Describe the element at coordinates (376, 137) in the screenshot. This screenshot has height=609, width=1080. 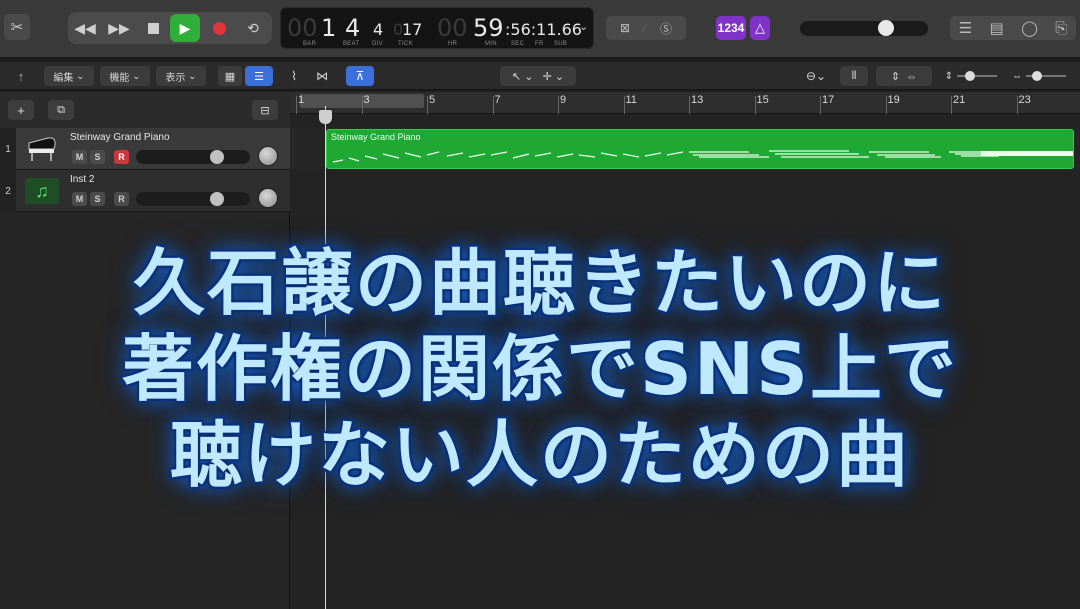
I see `region-name: Steinway Grand Piano` at that location.